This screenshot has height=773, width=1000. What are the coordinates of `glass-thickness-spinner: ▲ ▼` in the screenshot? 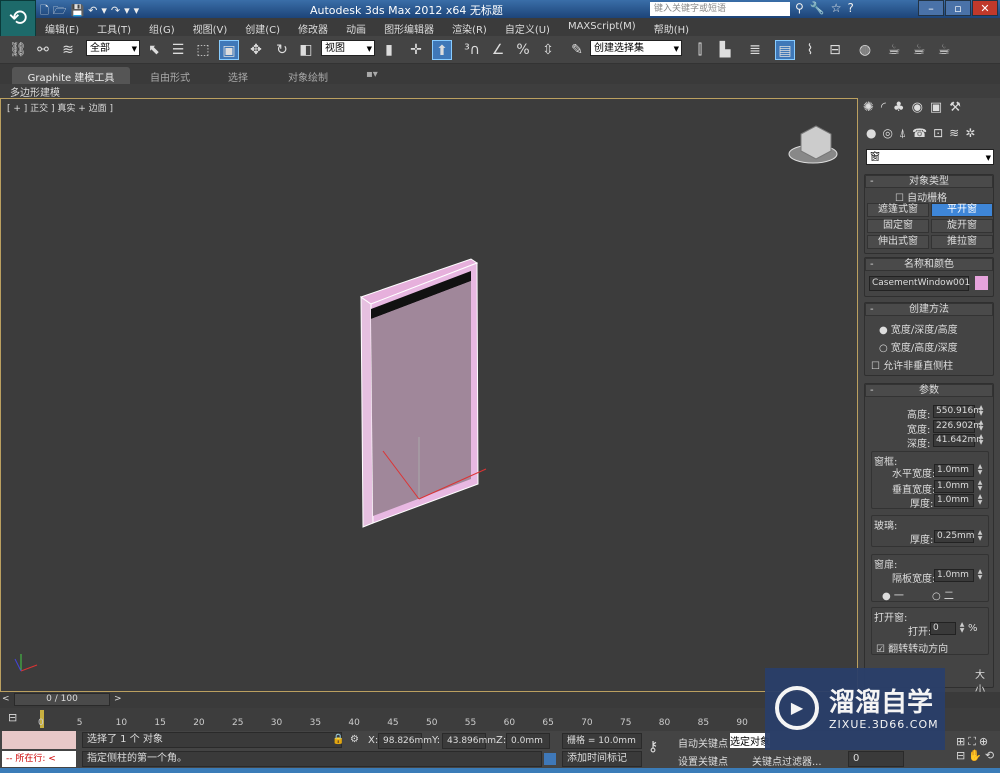 It's located at (980, 536).